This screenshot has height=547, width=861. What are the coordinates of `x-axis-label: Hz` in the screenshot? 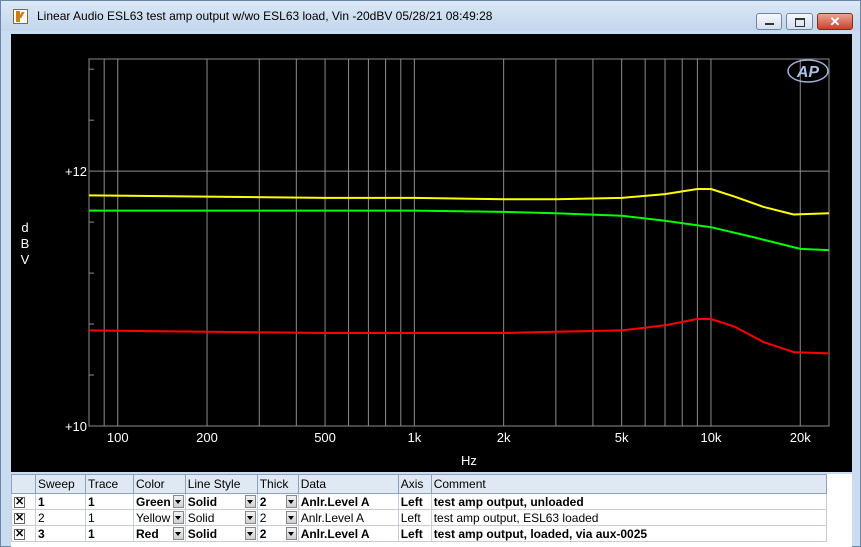 It's located at (469, 460).